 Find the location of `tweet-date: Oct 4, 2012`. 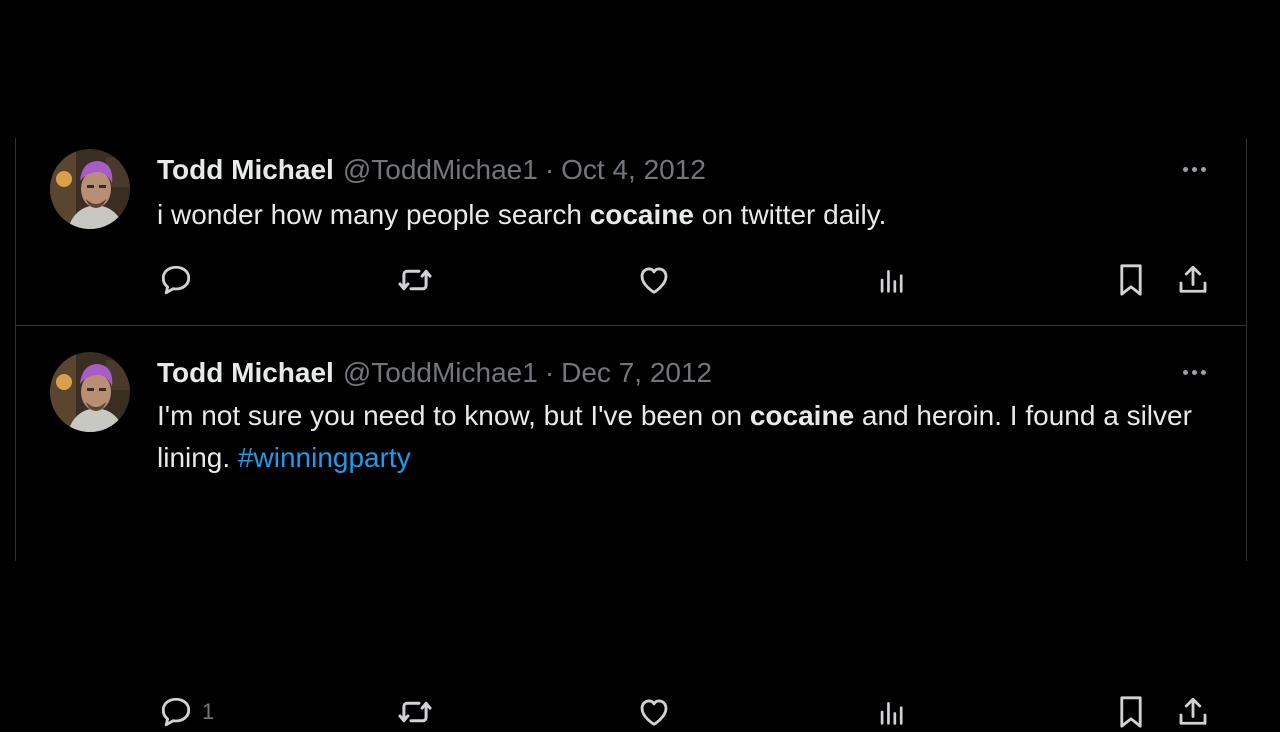

tweet-date: Oct 4, 2012 is located at coordinates (633, 170).